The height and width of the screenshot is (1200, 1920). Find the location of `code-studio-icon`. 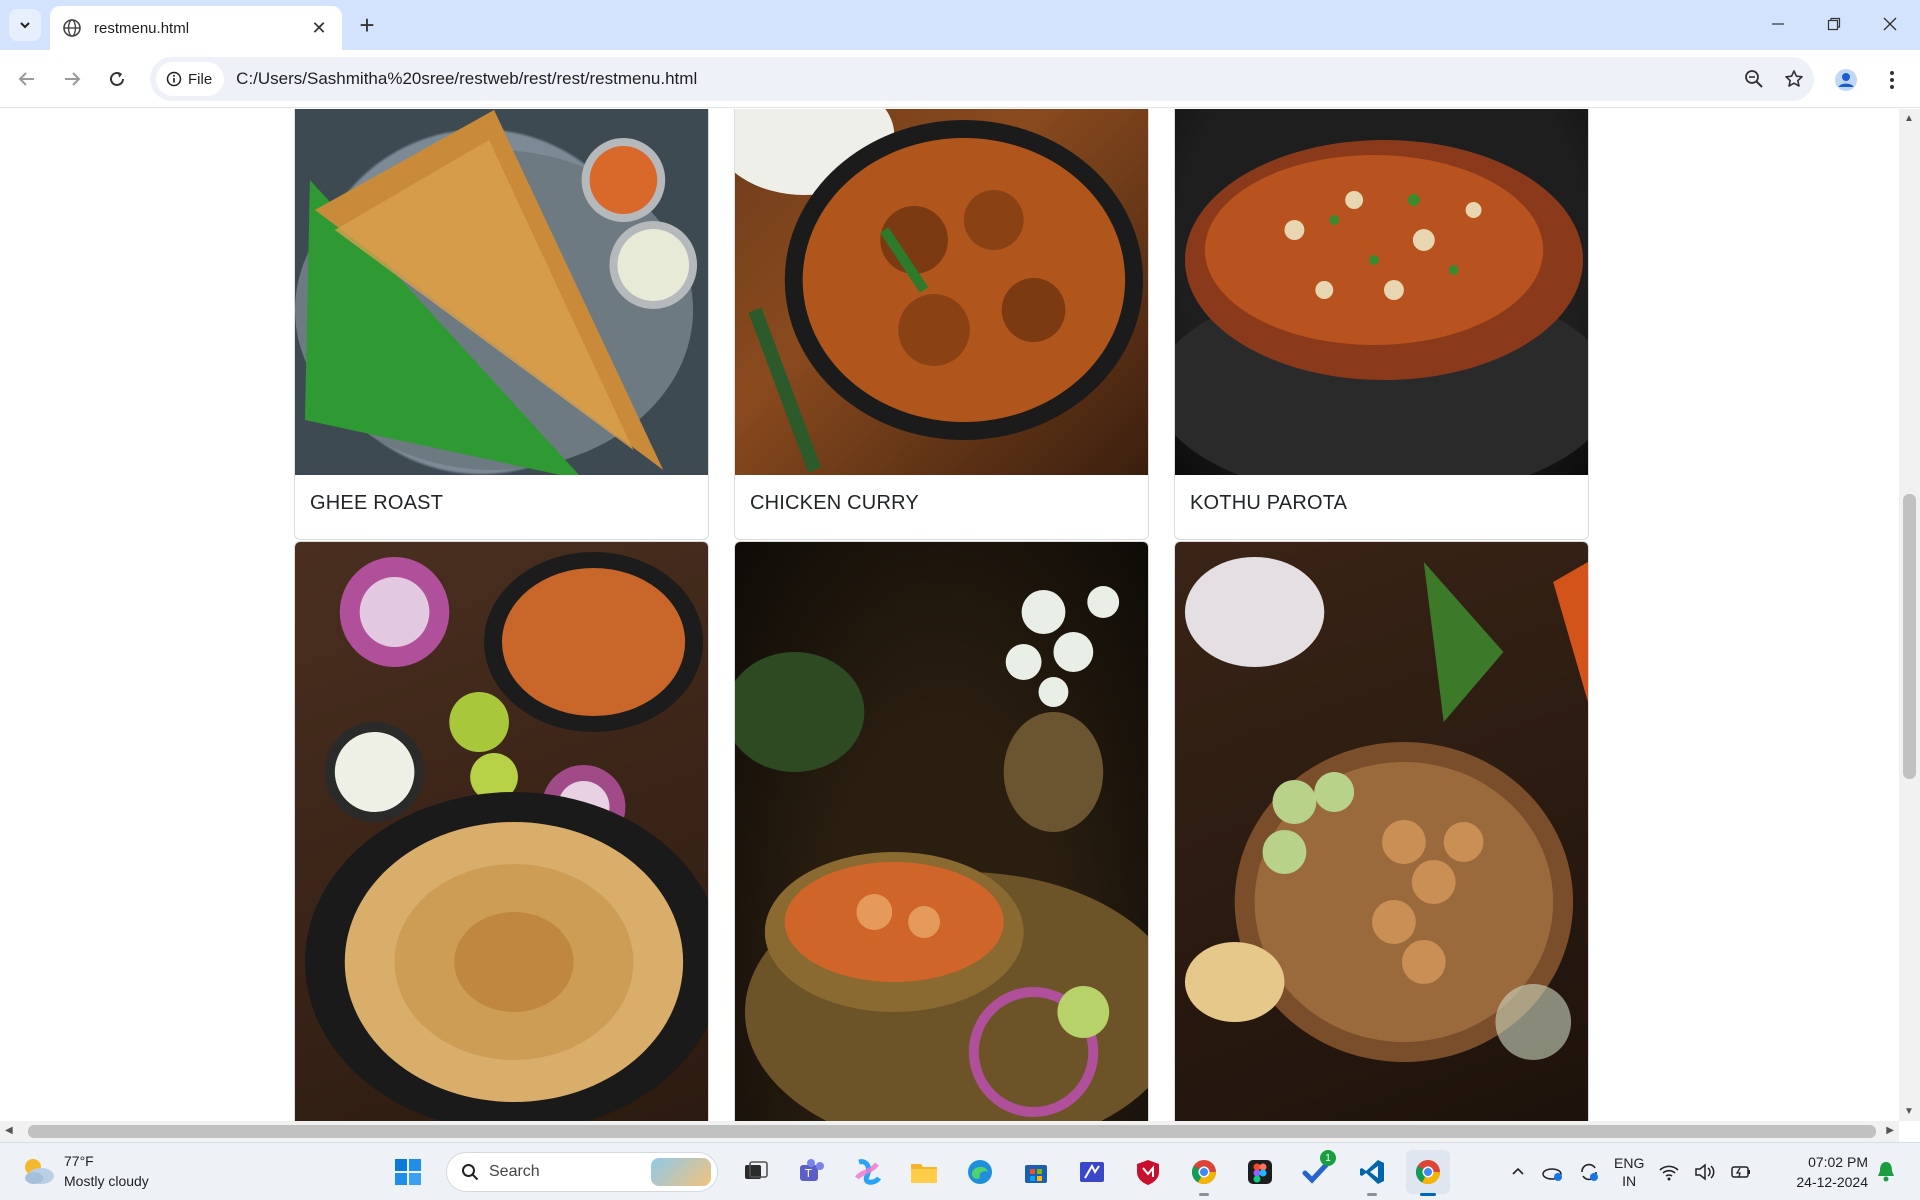

code-studio-icon is located at coordinates (1092, 1172).